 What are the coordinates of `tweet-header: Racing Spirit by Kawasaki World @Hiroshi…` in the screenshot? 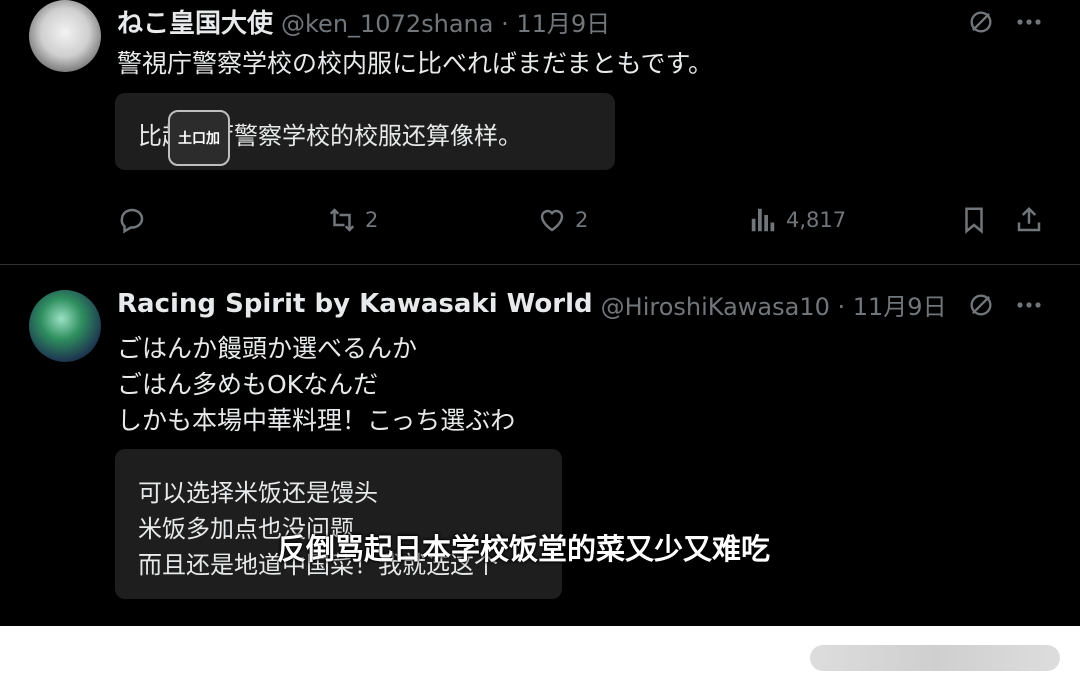 It's located at (532, 304).